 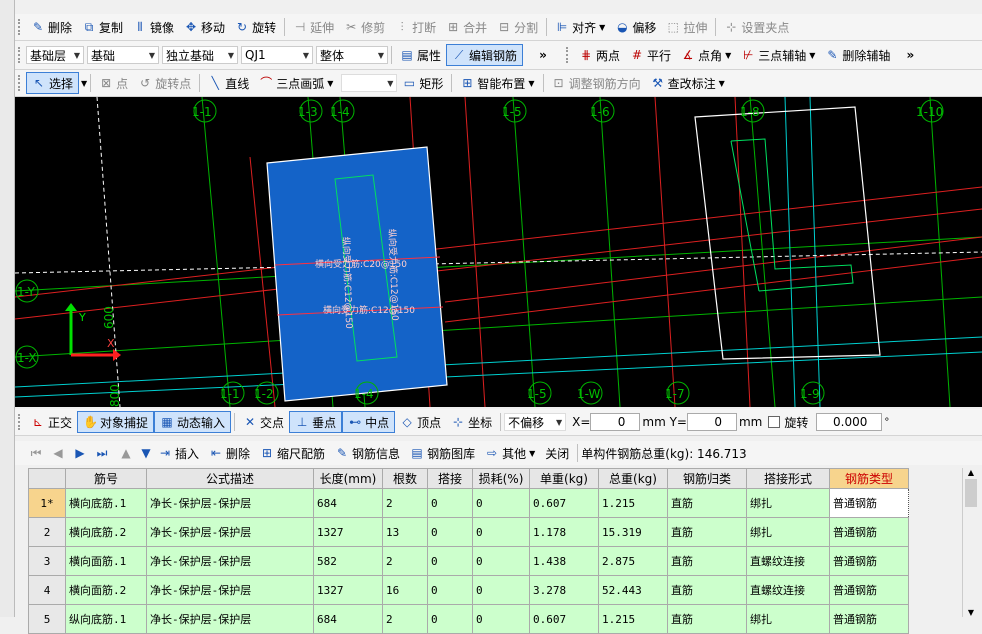 What do you see at coordinates (787, 233) in the screenshot?
I see `foundation-outline` at bounding box center [787, 233].